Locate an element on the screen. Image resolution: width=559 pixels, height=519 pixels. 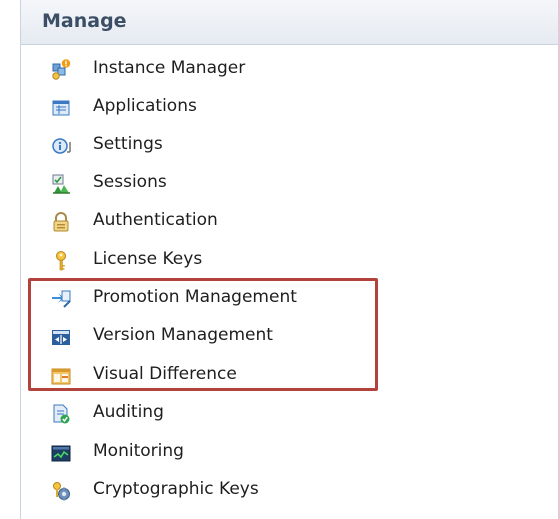
panel-header: Manage is located at coordinates (289, 22).